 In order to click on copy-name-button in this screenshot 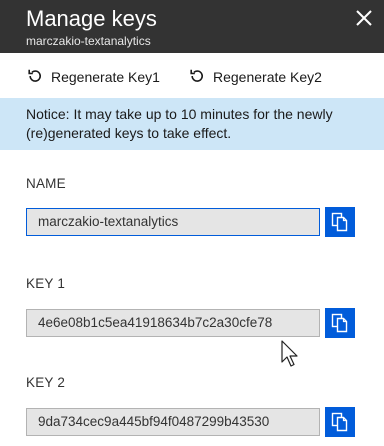, I will do `click(340, 222)`.